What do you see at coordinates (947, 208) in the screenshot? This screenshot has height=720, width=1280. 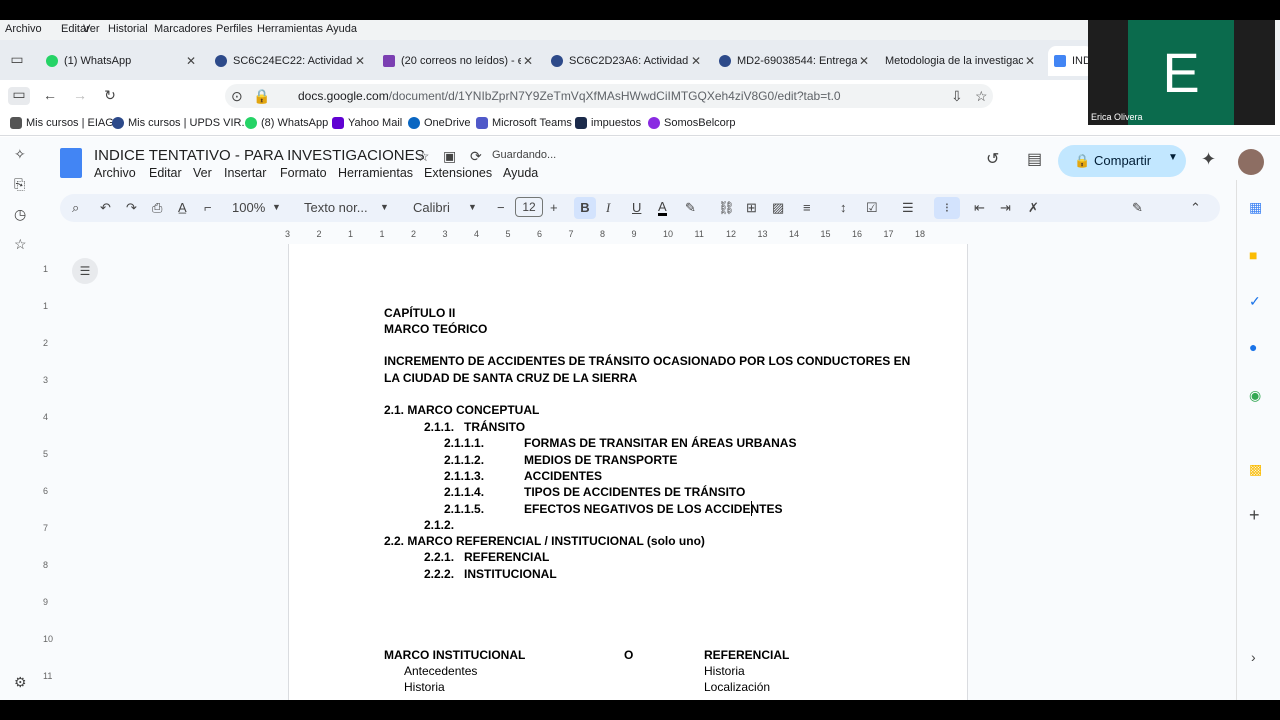 I see `numbered-list-icon: ⁝` at bounding box center [947, 208].